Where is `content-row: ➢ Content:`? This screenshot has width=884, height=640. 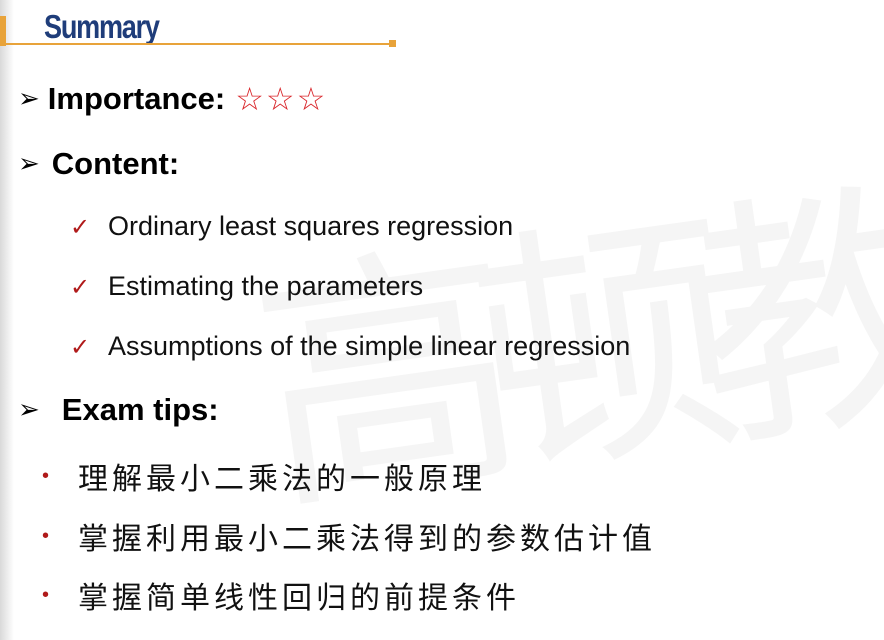
content-row: ➢ Content: is located at coordinates (98, 164).